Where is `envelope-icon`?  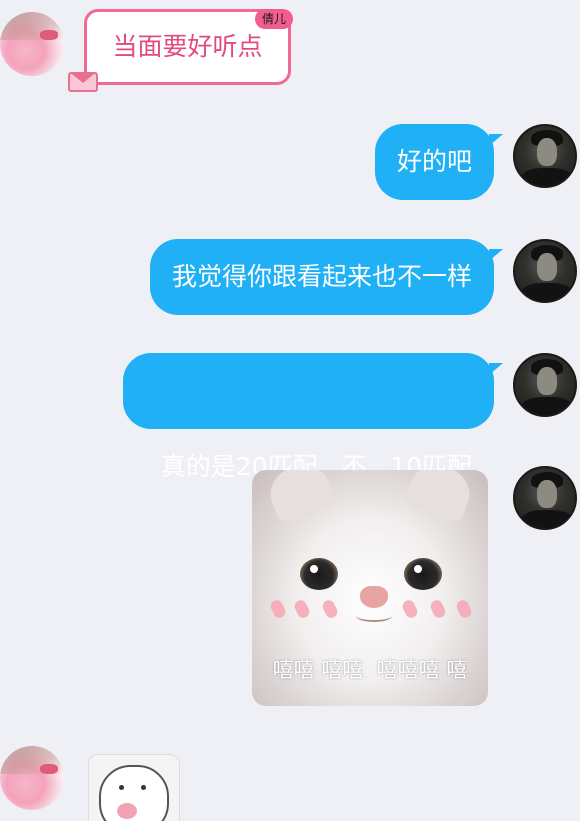 envelope-icon is located at coordinates (83, 82).